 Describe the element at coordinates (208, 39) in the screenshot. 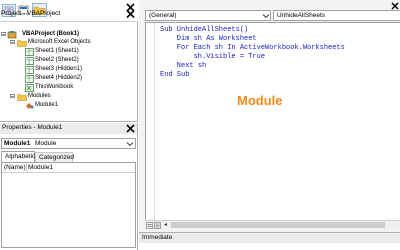

I see `code-line: Dim sh As Worksheet` at that location.